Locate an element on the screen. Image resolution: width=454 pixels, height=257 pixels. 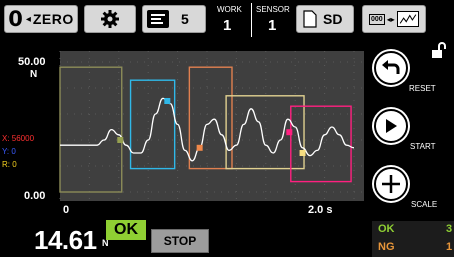
plus-icon is located at coordinates (391, 184).